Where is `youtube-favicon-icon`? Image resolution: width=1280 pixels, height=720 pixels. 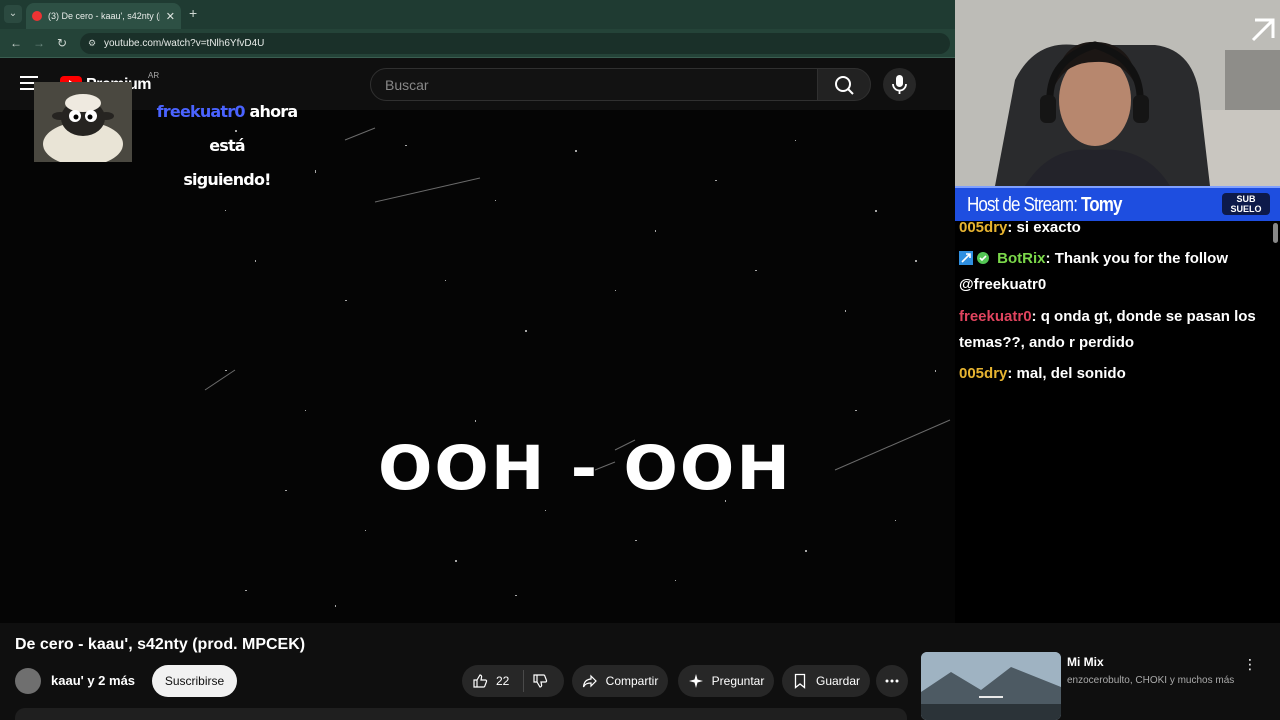
youtube-favicon-icon is located at coordinates (37, 16).